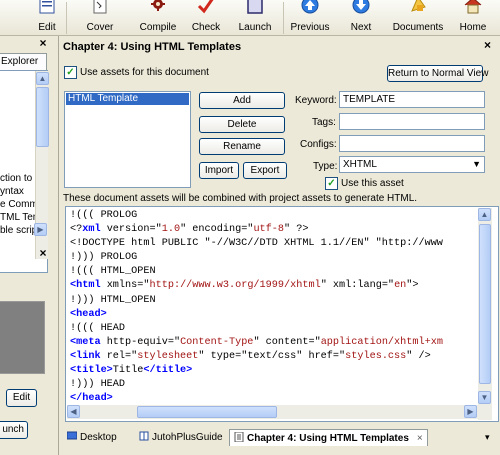  I want to click on chevron-down-icon: ▼, so click(476, 164).